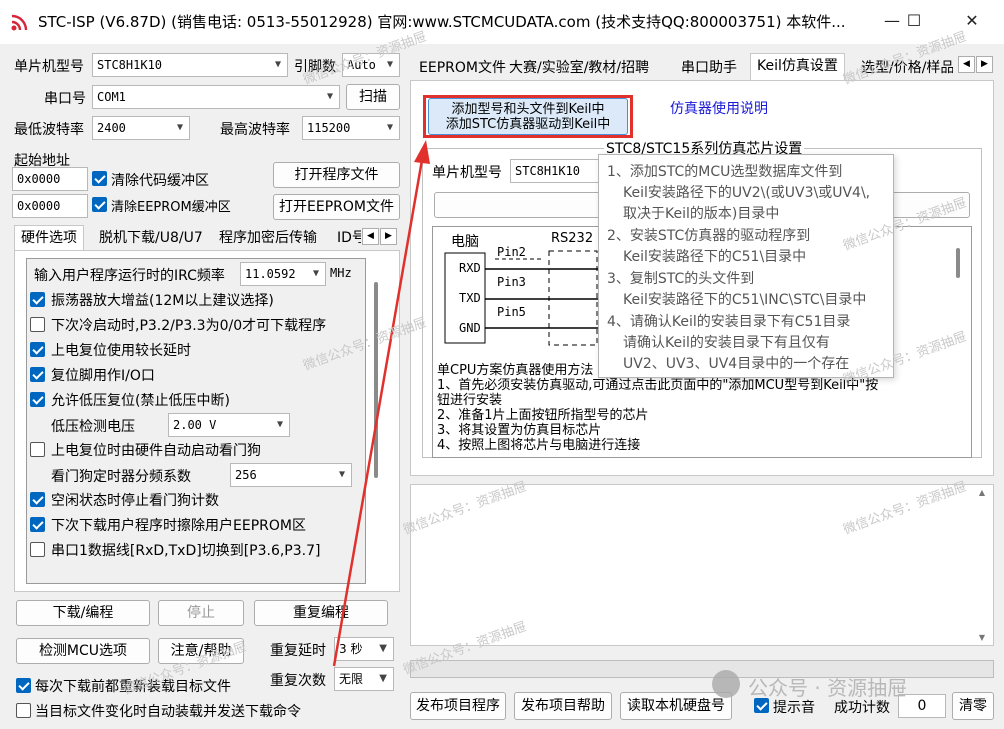 Image resolution: width=1004 pixels, height=729 pixels. I want to click on output-log-scrollbar: ▲ ▼, so click(982, 565).